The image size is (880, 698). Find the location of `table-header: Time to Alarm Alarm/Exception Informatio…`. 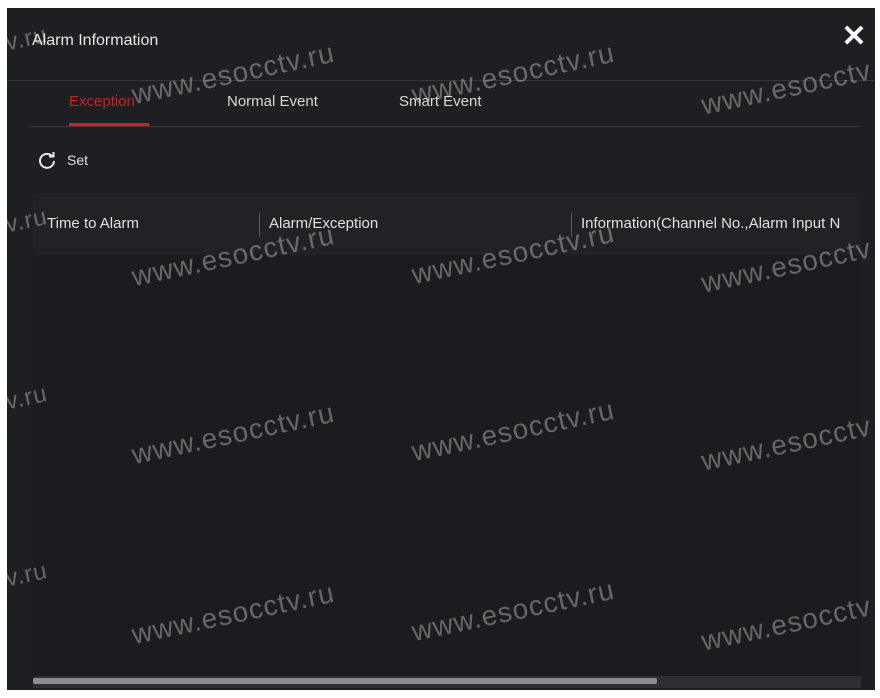

table-header: Time to Alarm Alarm/Exception Informatio… is located at coordinates (447, 224).